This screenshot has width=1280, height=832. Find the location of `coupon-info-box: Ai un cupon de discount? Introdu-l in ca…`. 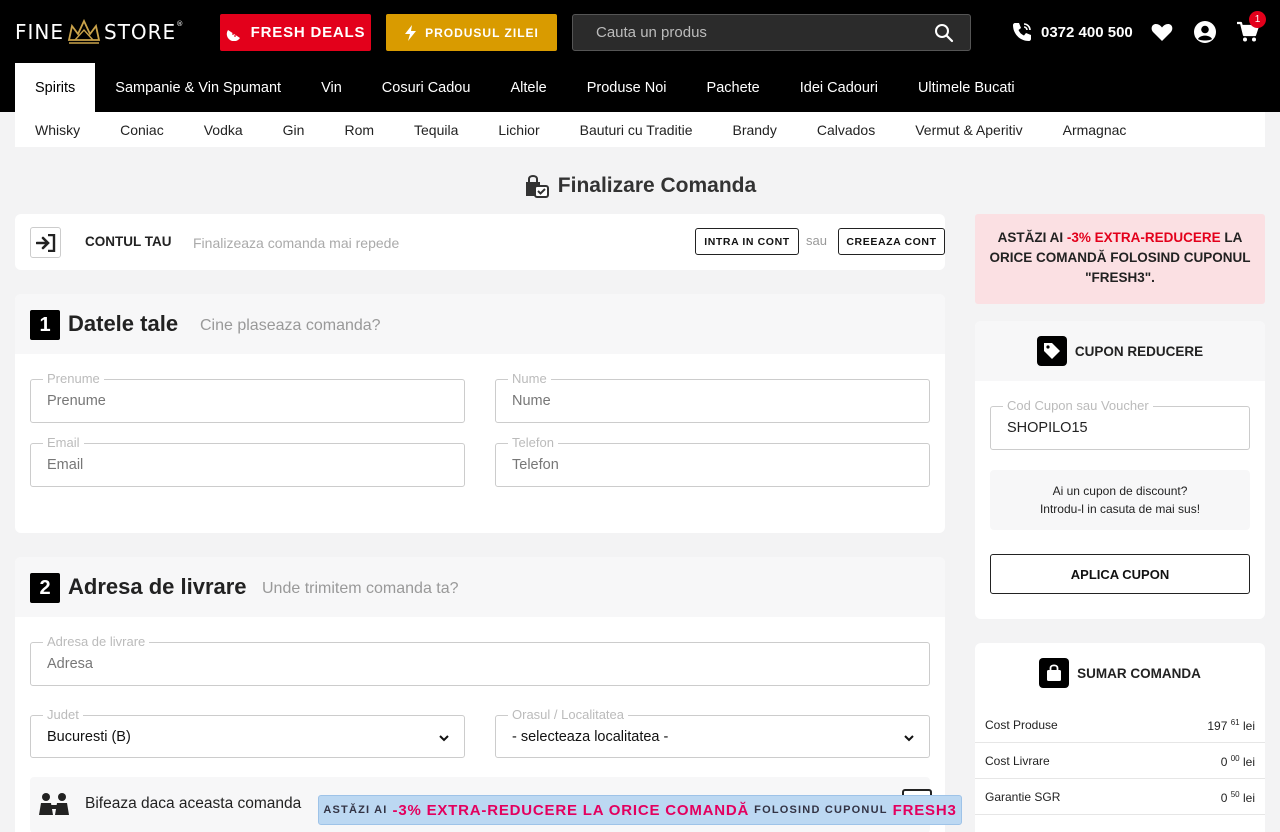

coupon-info-box: Ai un cupon de discount? Introdu-l in ca… is located at coordinates (1120, 500).